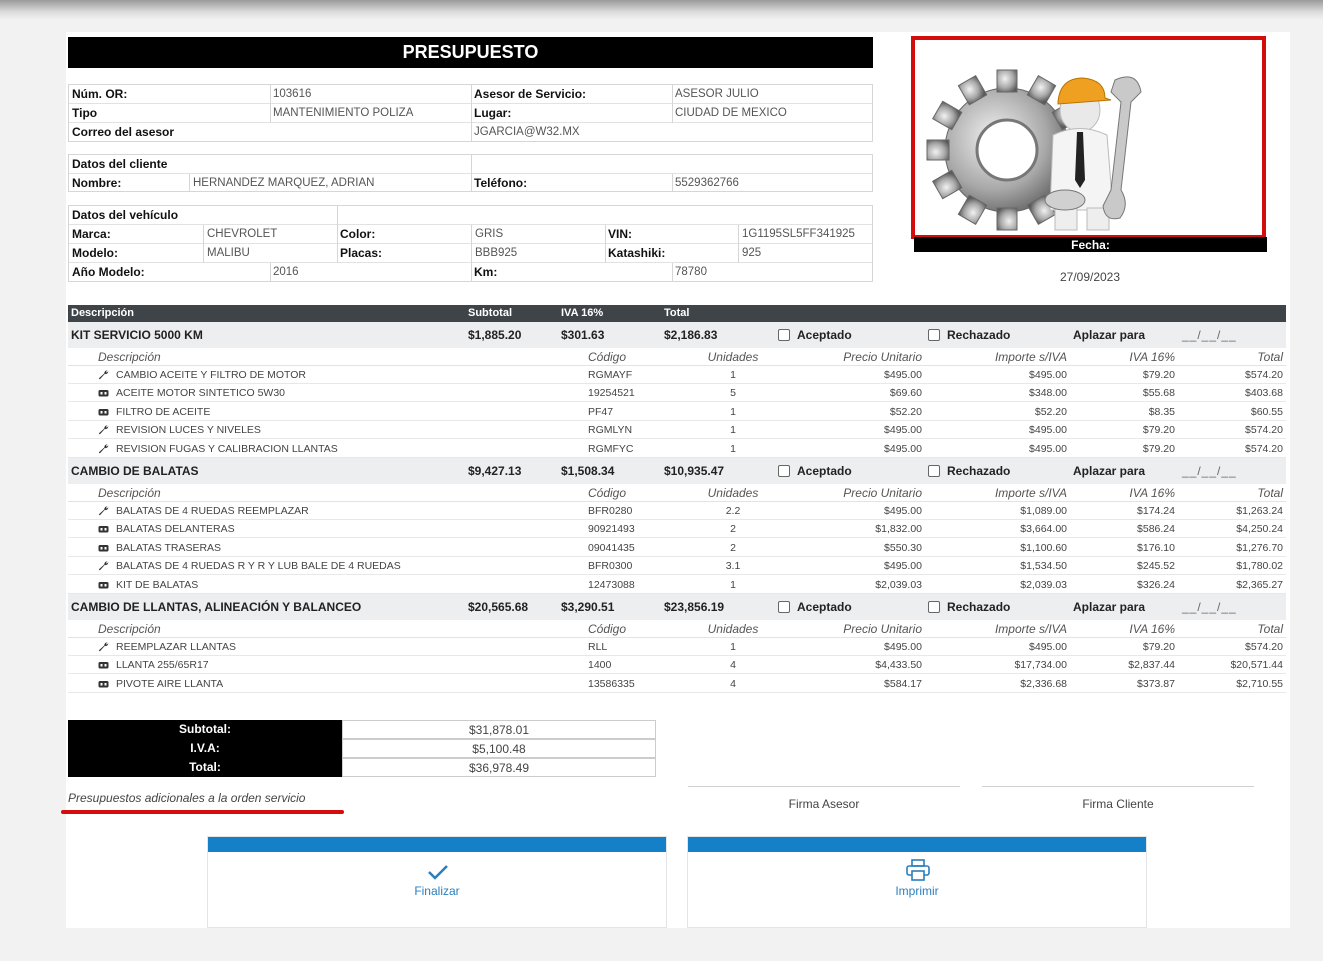 The width and height of the screenshot is (1323, 961). Describe the element at coordinates (620, 234) in the screenshot. I see `vin-label: VIN:` at that location.